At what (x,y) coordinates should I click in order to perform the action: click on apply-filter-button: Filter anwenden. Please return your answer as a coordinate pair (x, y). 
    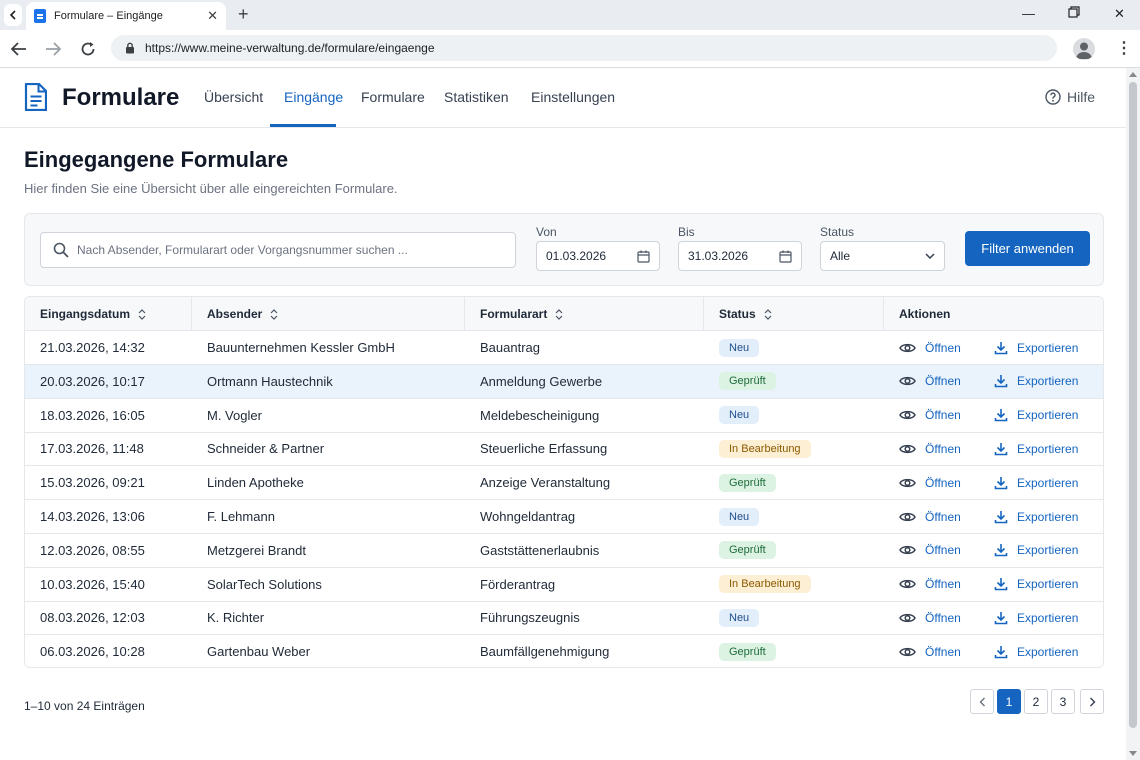
    Looking at the image, I should click on (1027, 248).